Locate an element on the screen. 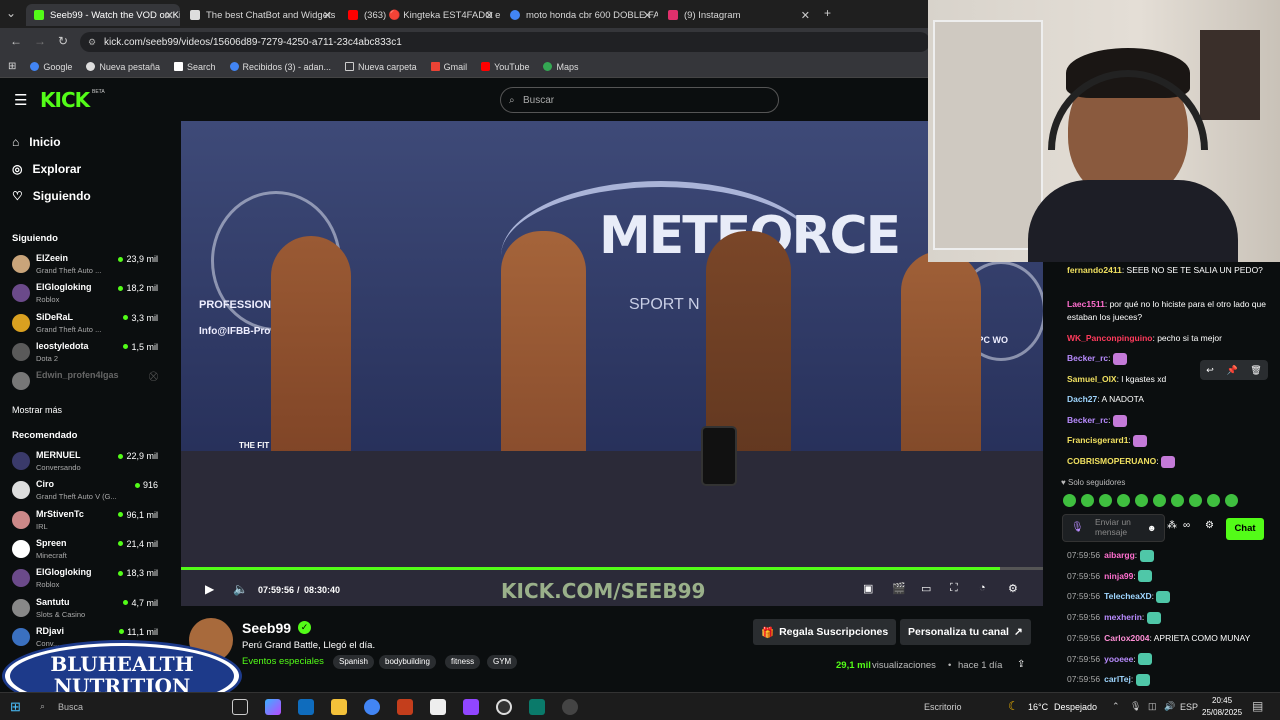 The height and width of the screenshot is (720, 1280). nav-explore: ◎ Explorar is located at coordinates (46, 169).